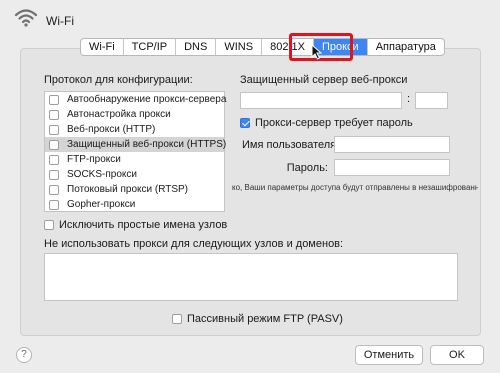 The image size is (500, 373). Describe the element at coordinates (196, 47) in the screenshot. I see `tab-dns: DNS` at that location.